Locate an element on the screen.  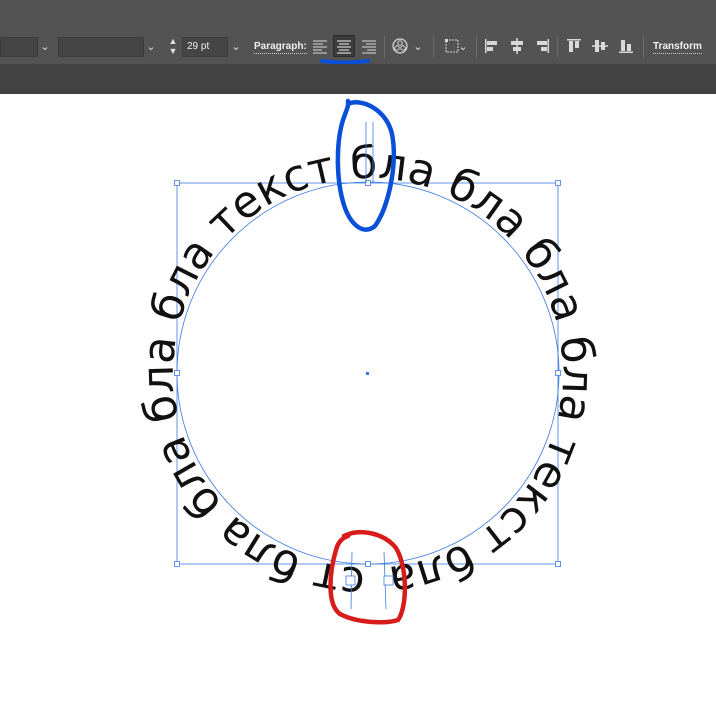
vertical-align-top-icon is located at coordinates (574, 45).